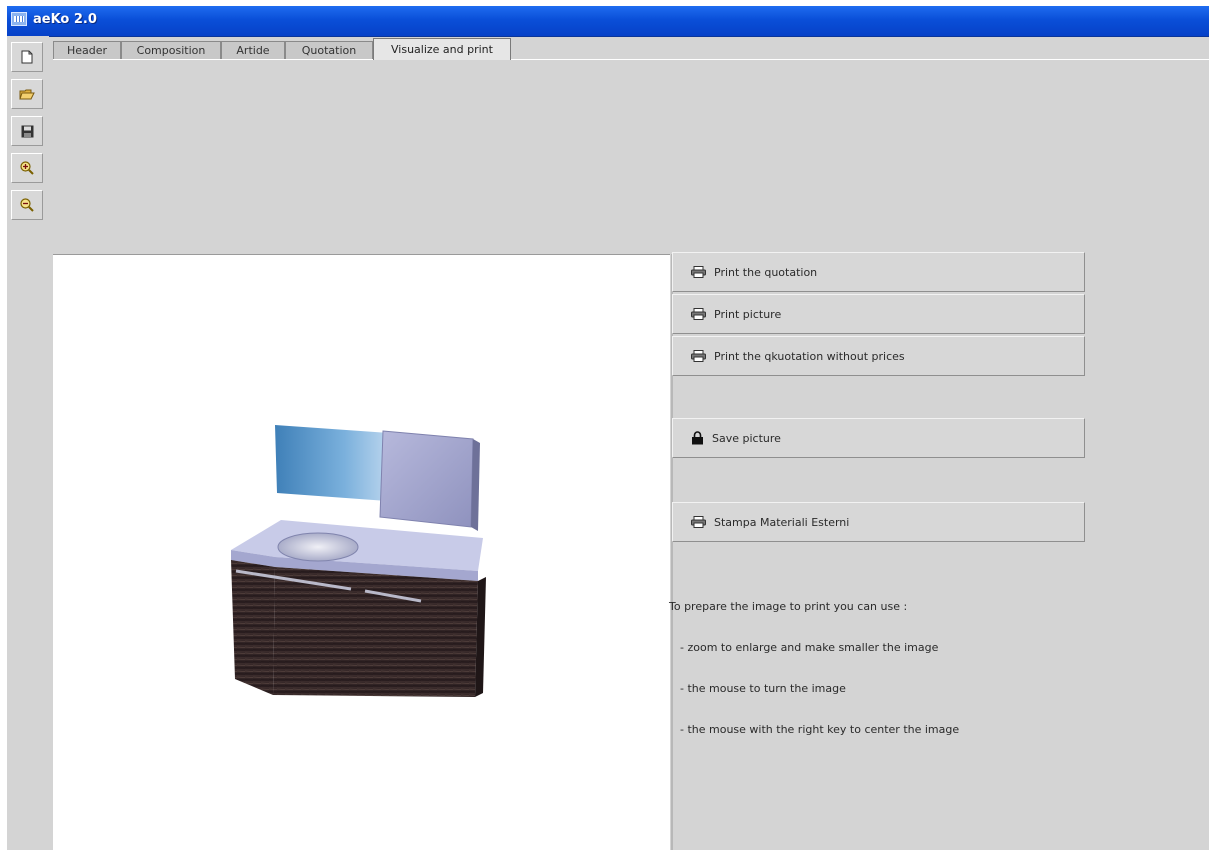 Image resolution: width=1209 pixels, height=850 pixels. Describe the element at coordinates (19, 19) in the screenshot. I see `app-icon` at that location.